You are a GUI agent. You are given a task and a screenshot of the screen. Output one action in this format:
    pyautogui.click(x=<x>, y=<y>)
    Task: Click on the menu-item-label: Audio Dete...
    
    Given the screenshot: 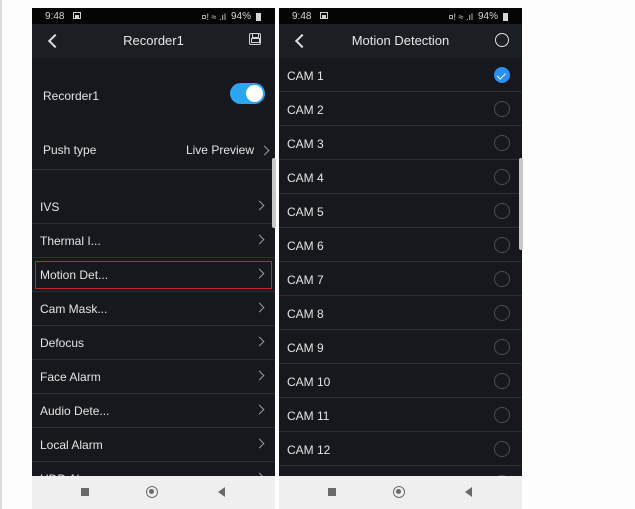 What is the action you would take?
    pyautogui.click(x=75, y=411)
    